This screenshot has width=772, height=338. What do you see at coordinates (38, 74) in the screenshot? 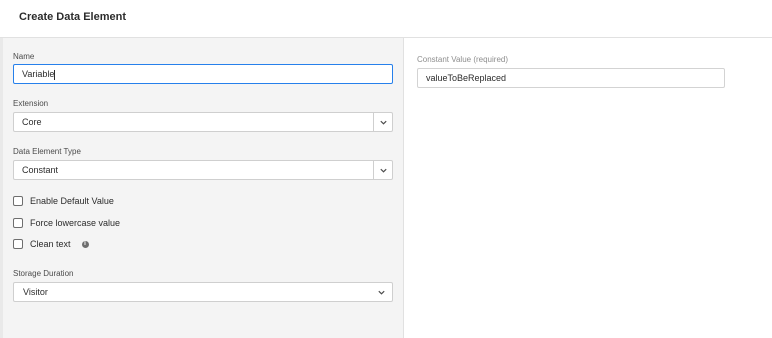
I see `name-field-value: Variable` at bounding box center [38, 74].